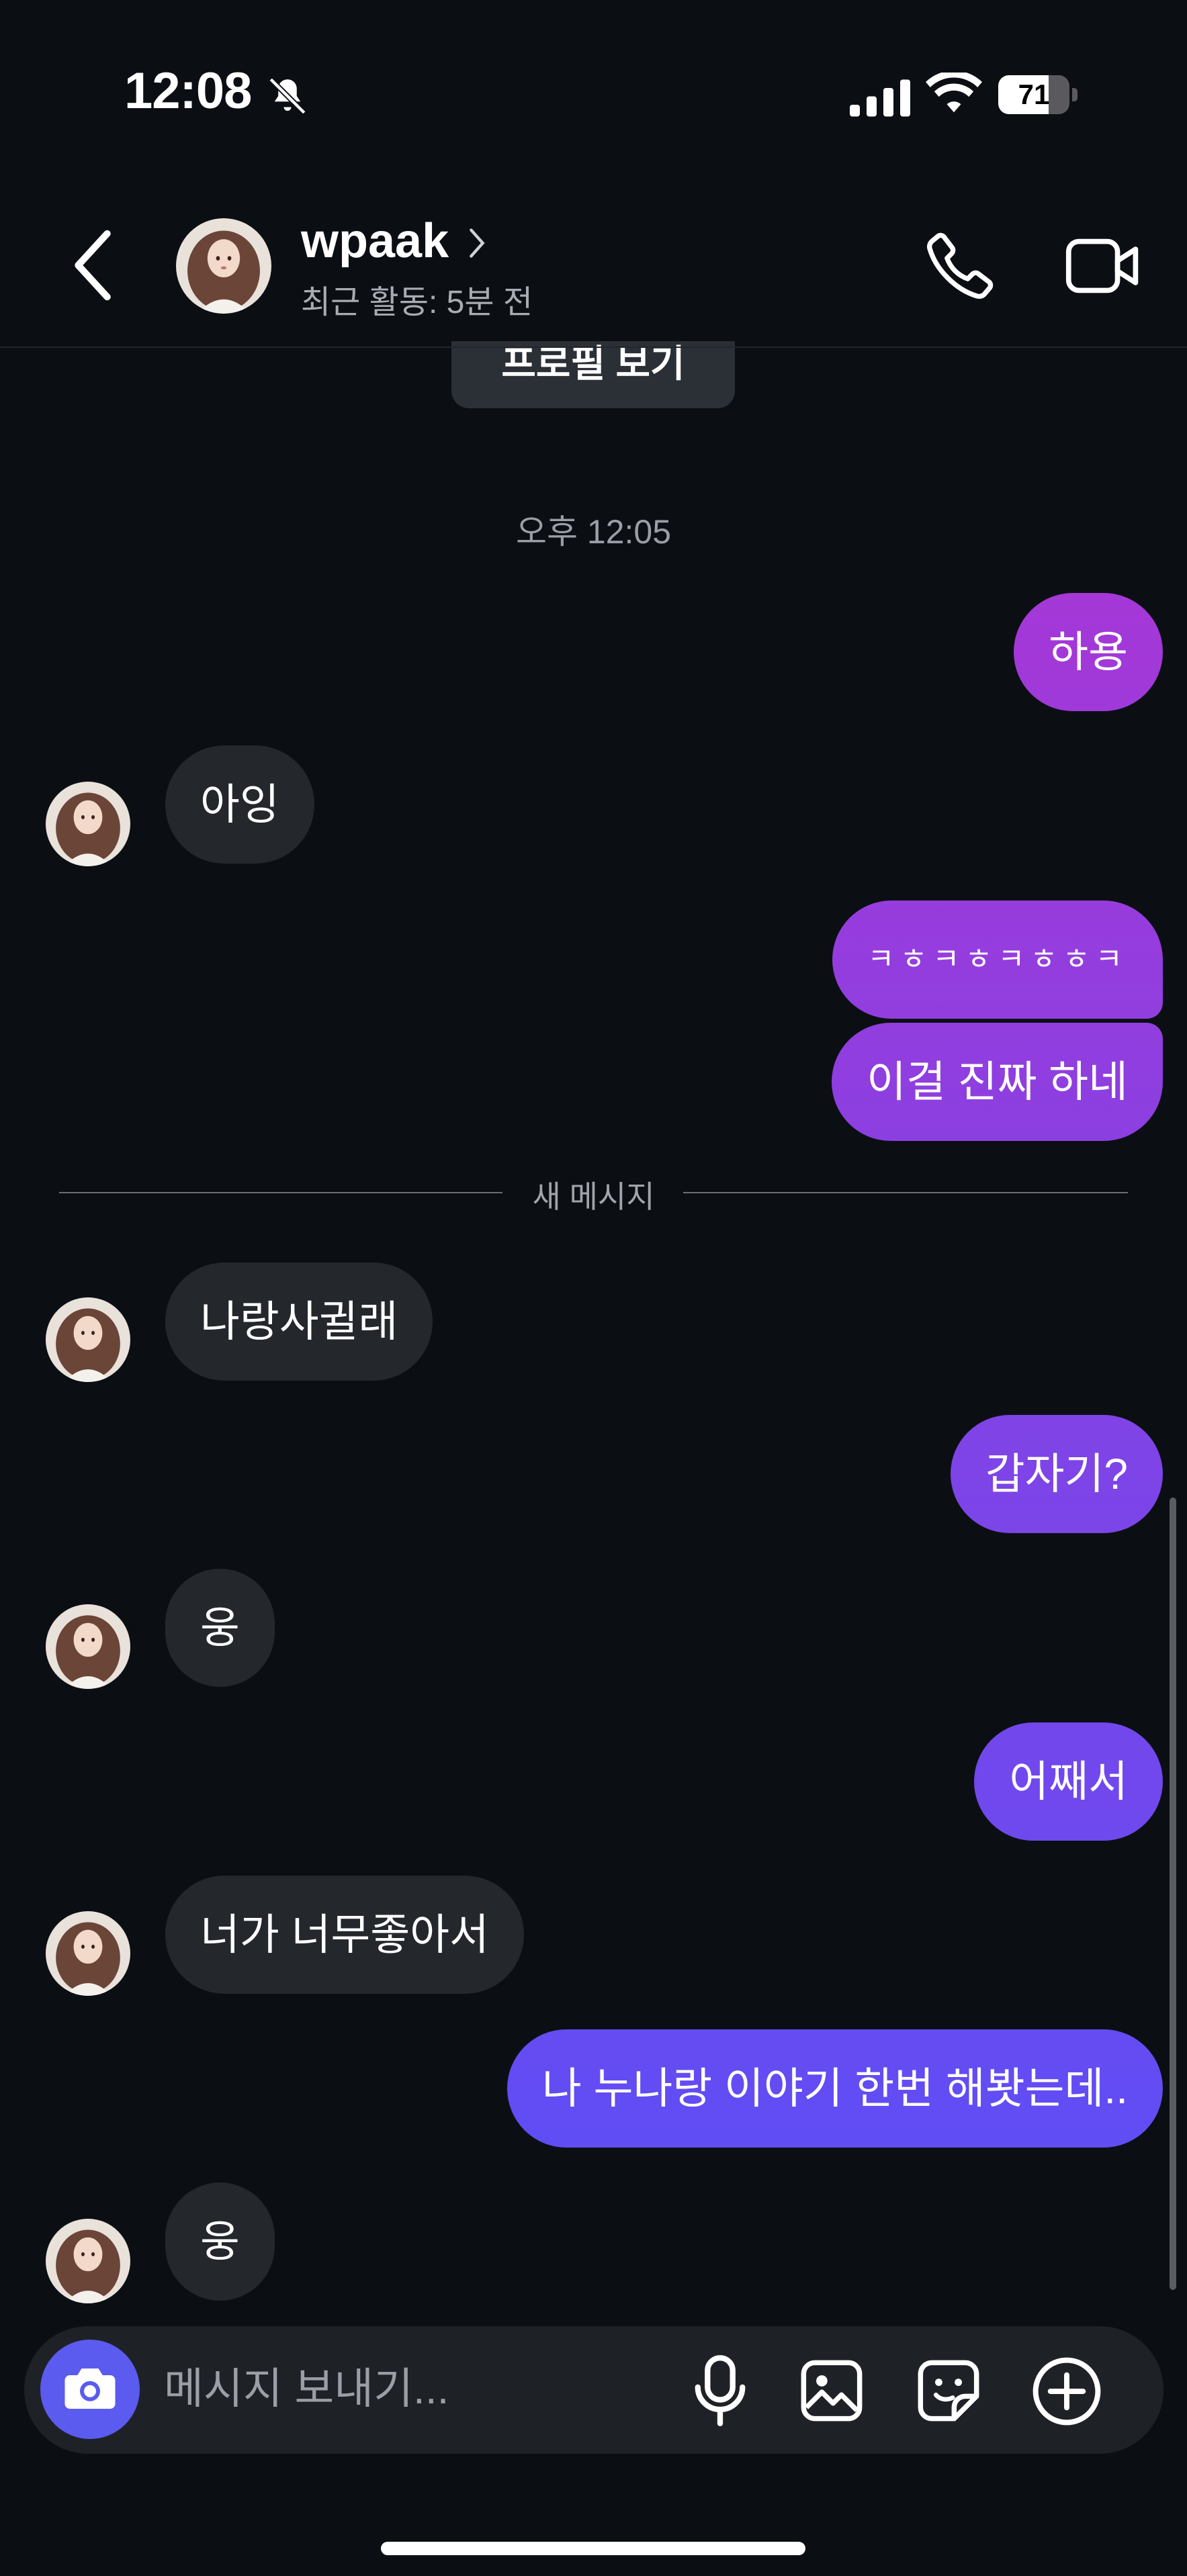 Image resolution: width=1187 pixels, height=2576 pixels. What do you see at coordinates (954, 93) in the screenshot?
I see `wifi-icon` at bounding box center [954, 93].